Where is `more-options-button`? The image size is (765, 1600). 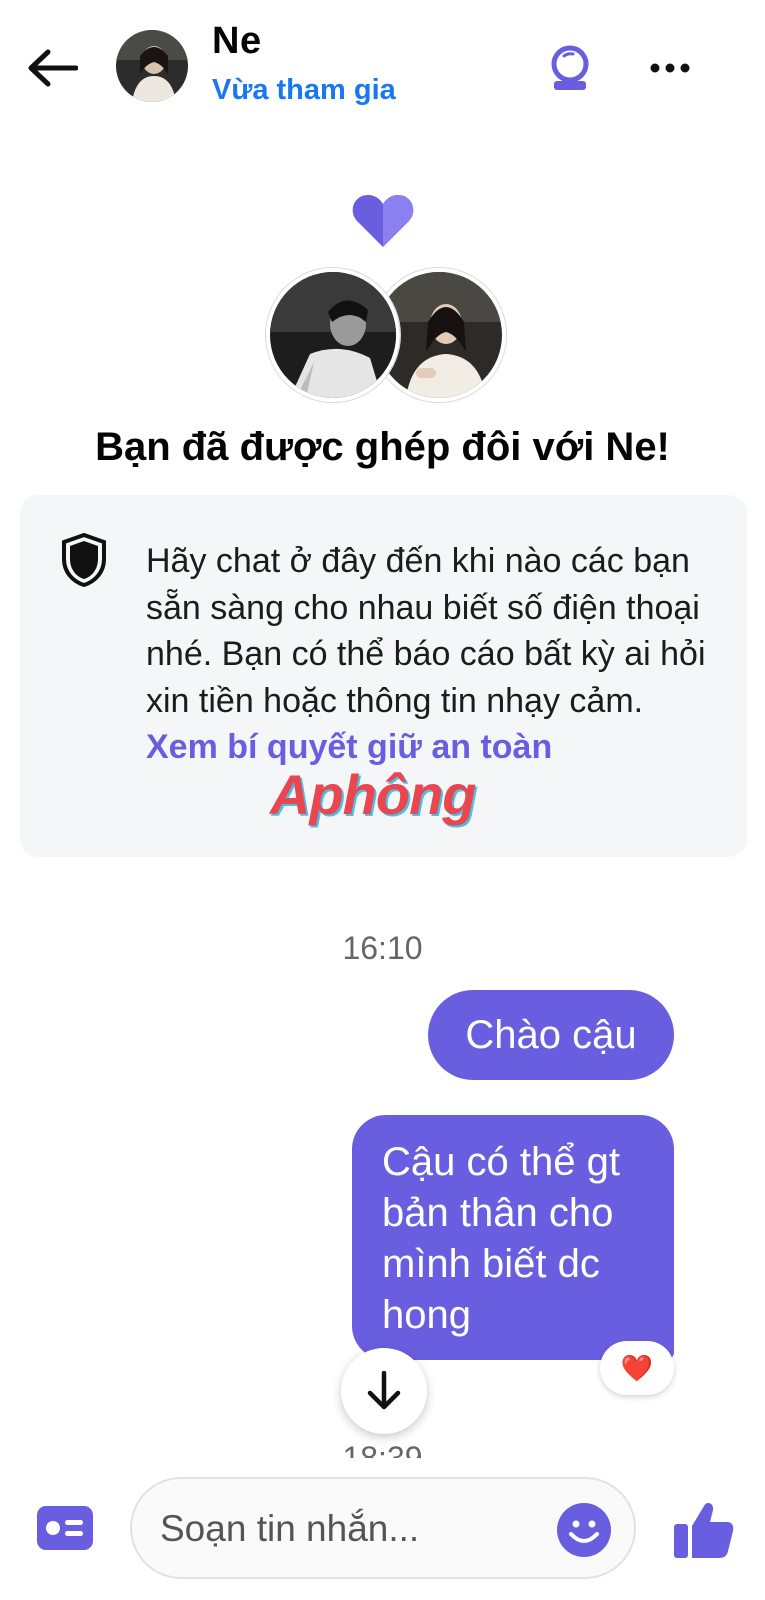
more-options-button is located at coordinates (670, 68).